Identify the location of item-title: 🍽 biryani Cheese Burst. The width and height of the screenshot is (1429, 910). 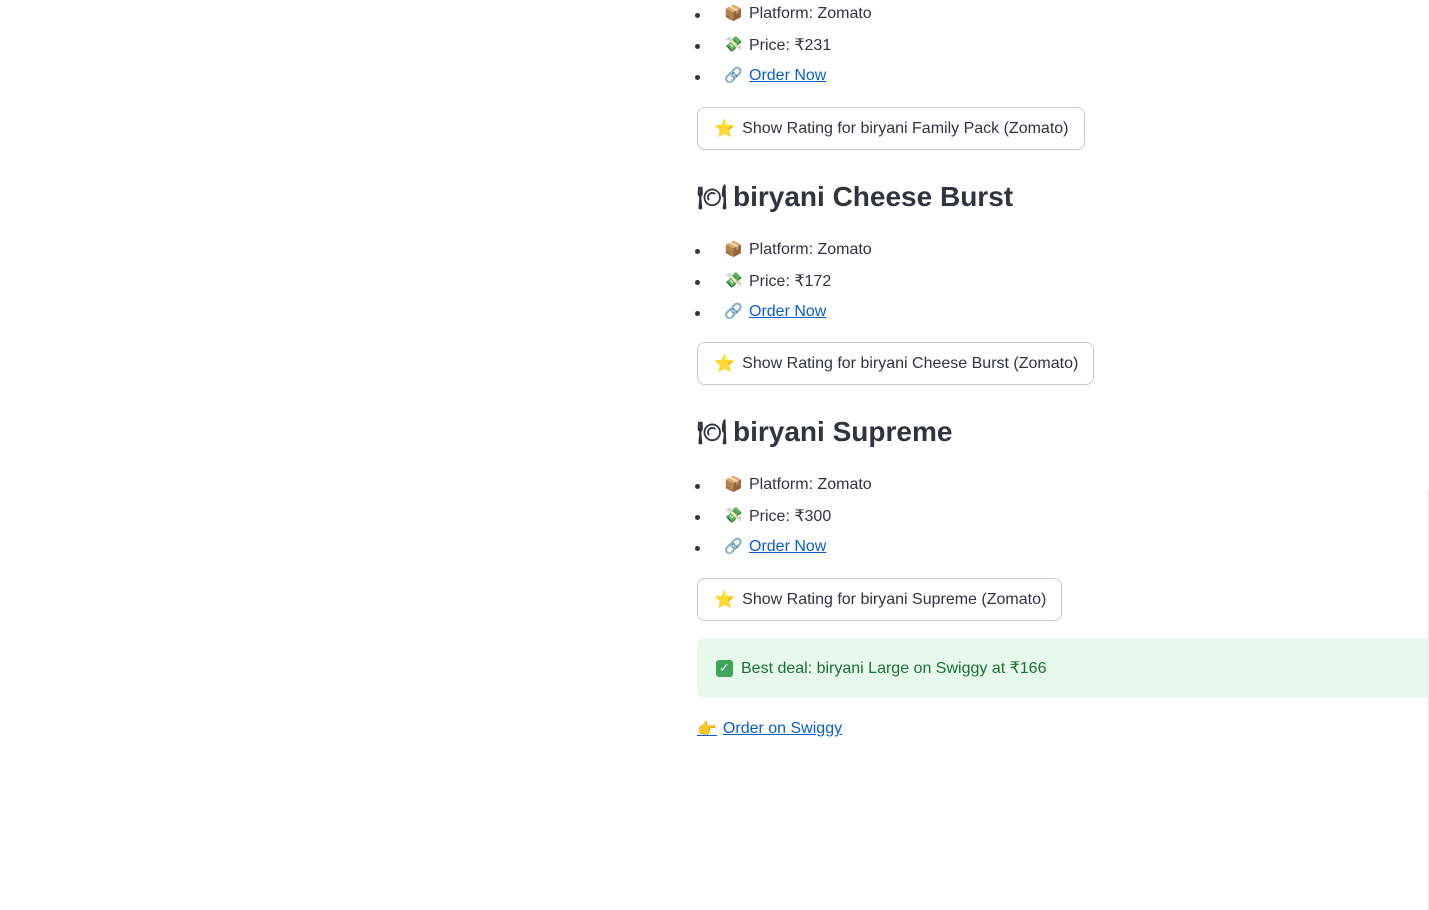
(855, 197).